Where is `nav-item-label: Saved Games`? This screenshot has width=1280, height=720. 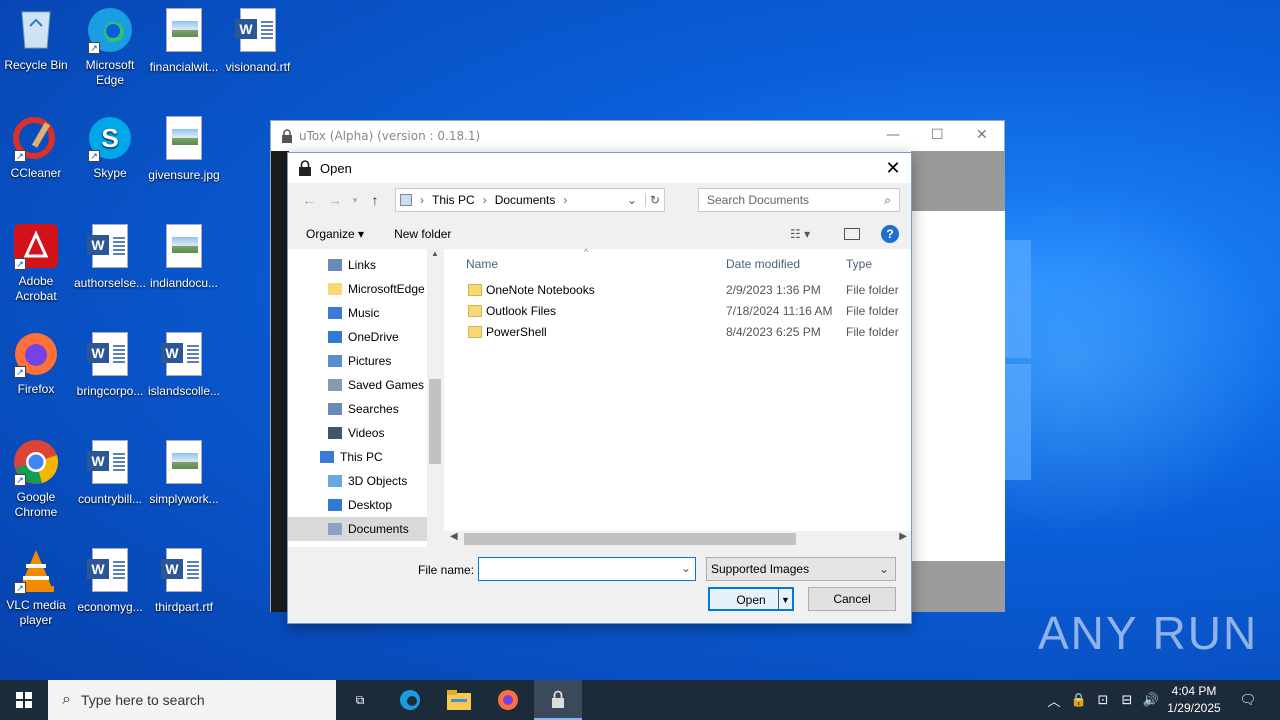 nav-item-label: Saved Games is located at coordinates (386, 385).